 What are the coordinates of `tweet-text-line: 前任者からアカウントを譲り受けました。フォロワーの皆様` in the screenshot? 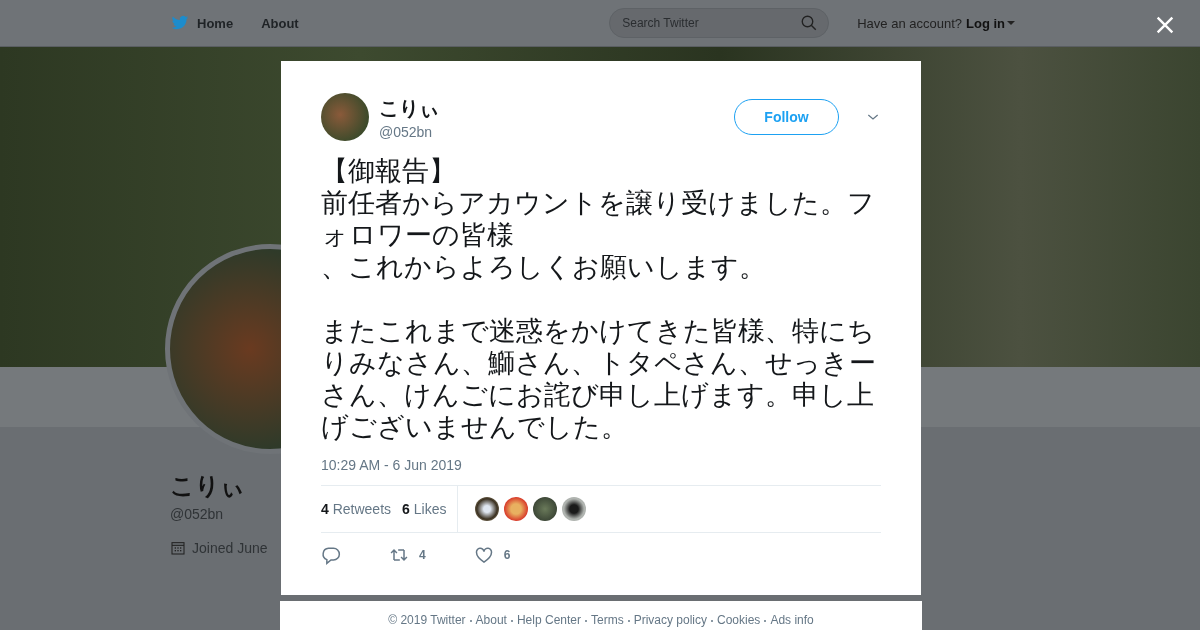 It's located at (598, 219).